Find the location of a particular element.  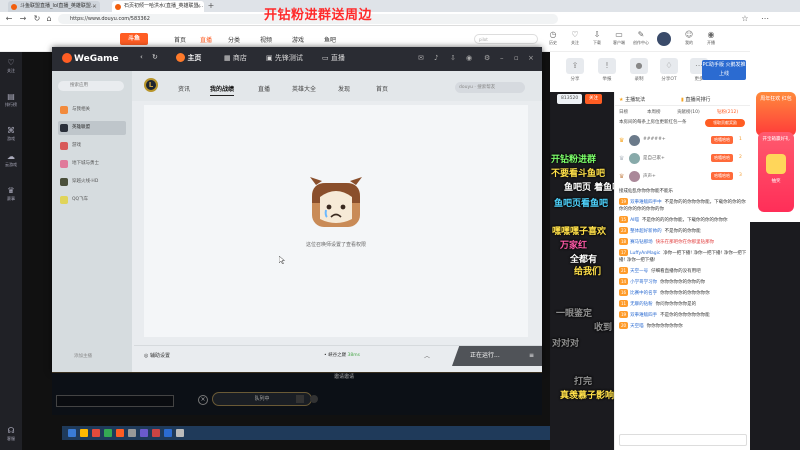

record-button: ● 录制 is located at coordinates (639, 70).